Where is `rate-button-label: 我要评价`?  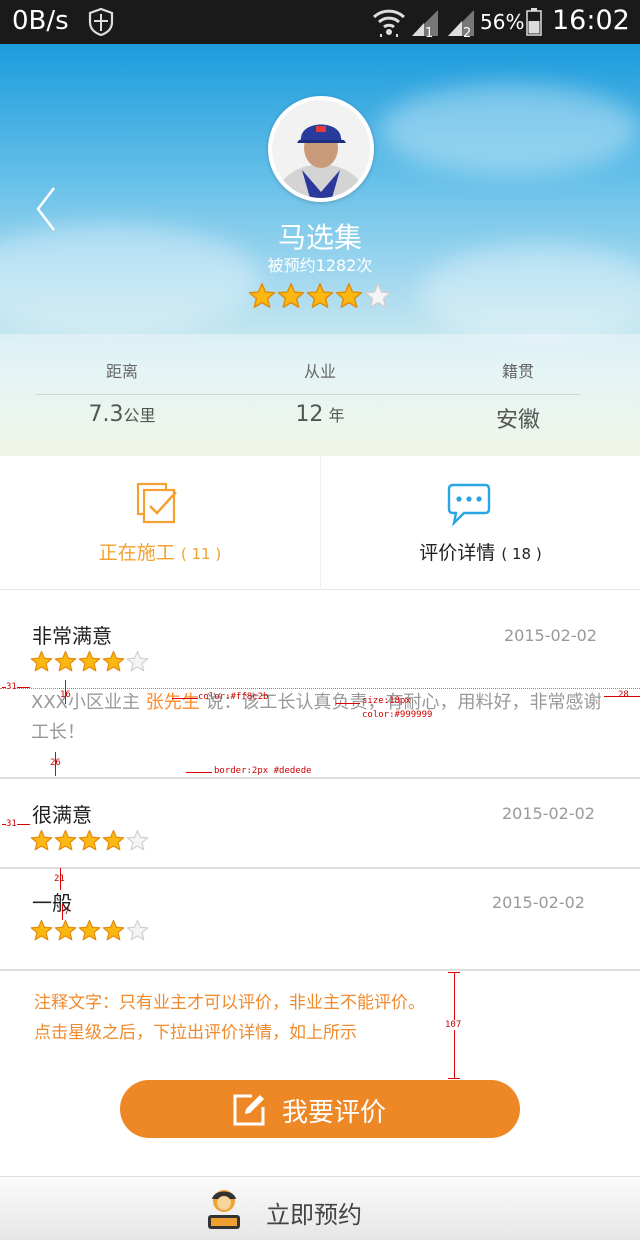 rate-button-label: 我要评价 is located at coordinates (334, 1113).